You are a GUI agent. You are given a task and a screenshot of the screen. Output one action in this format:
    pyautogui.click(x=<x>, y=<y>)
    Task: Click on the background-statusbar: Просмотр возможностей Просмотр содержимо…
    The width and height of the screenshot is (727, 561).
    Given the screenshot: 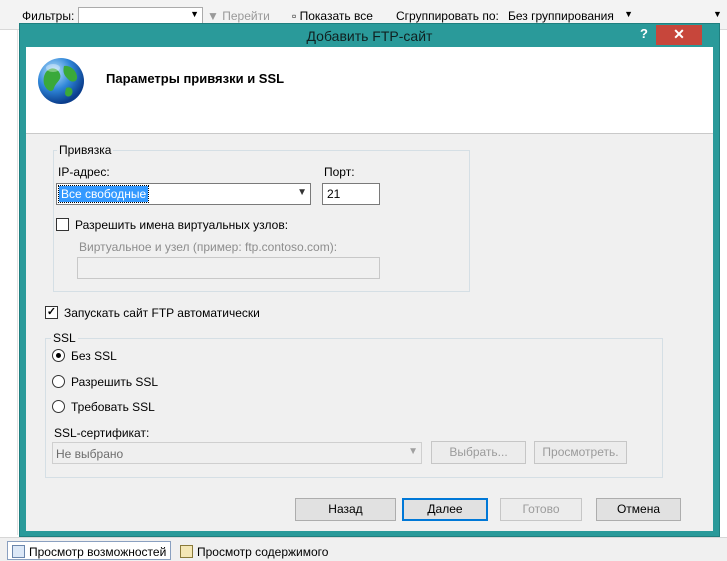 What is the action you would take?
    pyautogui.click(x=363, y=549)
    